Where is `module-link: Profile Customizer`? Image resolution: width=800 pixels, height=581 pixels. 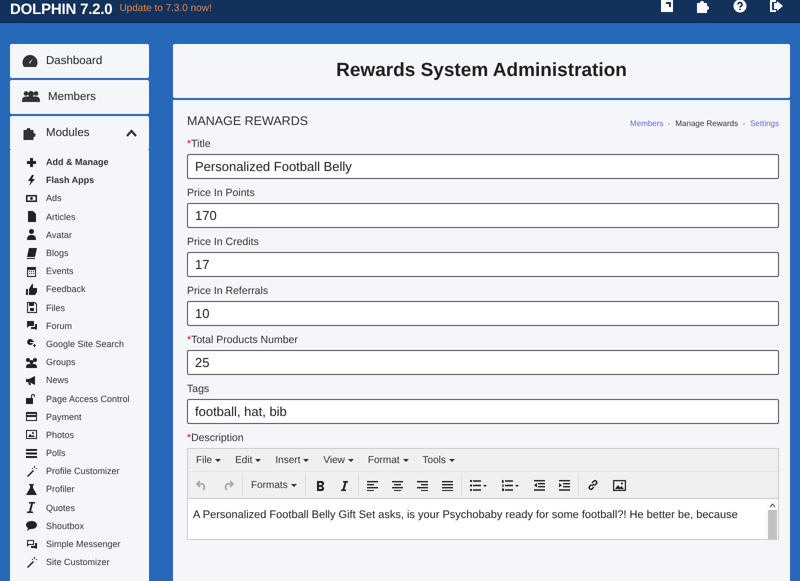
module-link: Profile Customizer is located at coordinates (87, 471).